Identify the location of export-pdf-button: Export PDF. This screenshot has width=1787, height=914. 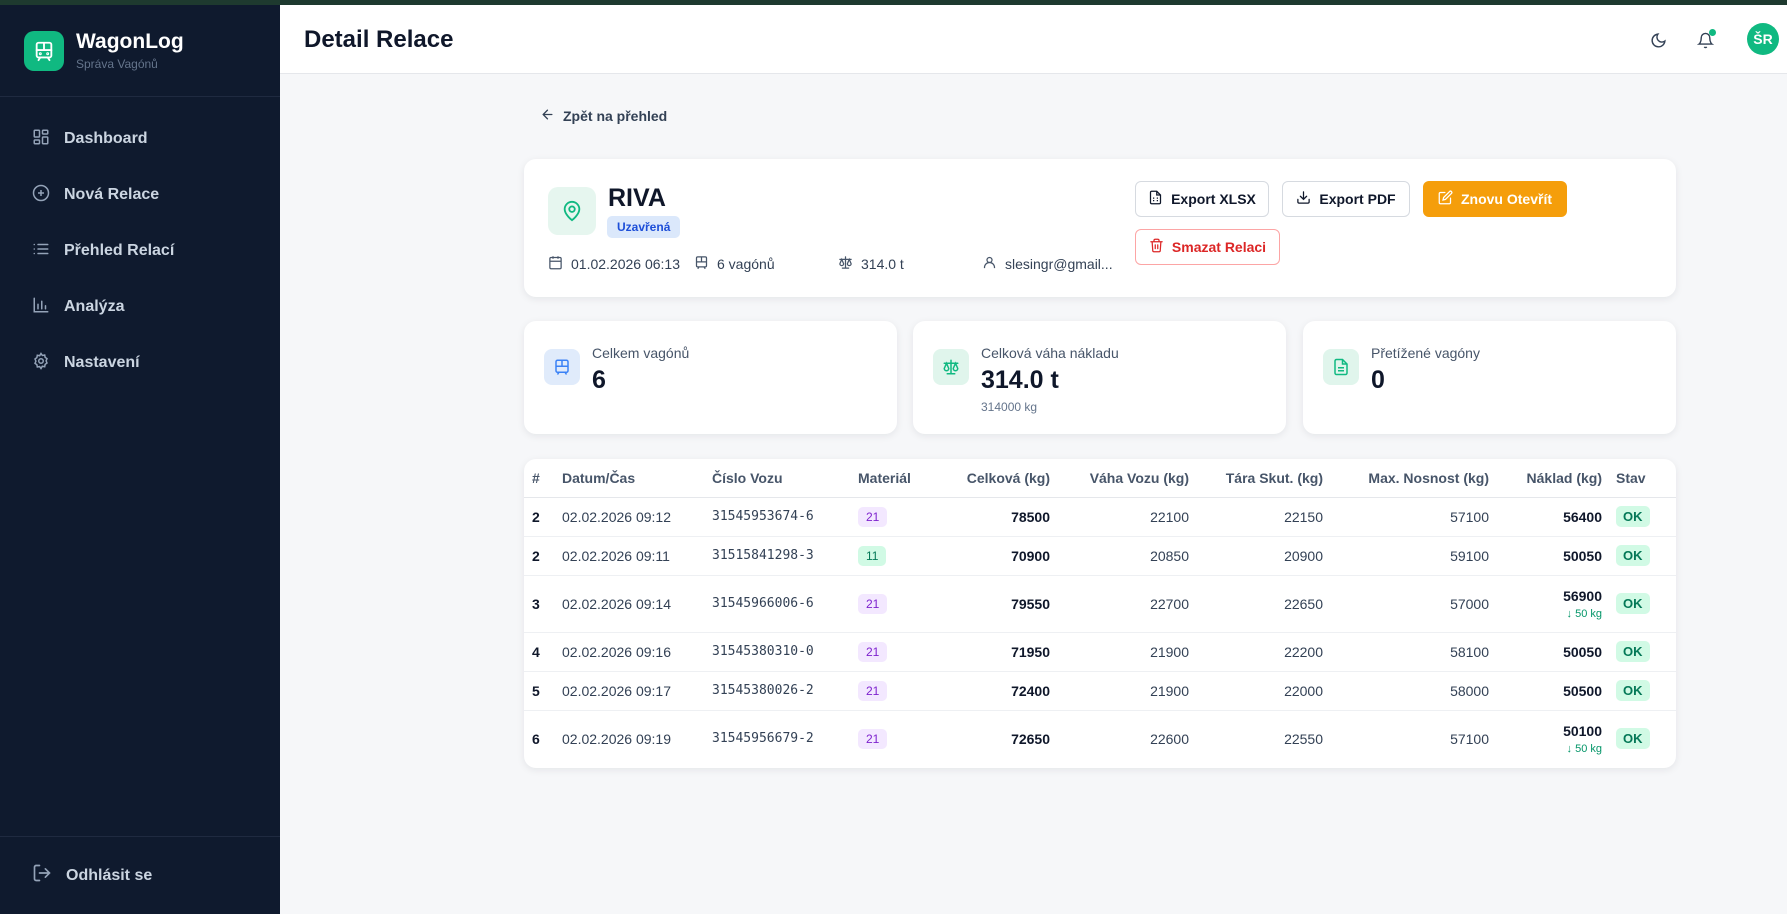
(1346, 199).